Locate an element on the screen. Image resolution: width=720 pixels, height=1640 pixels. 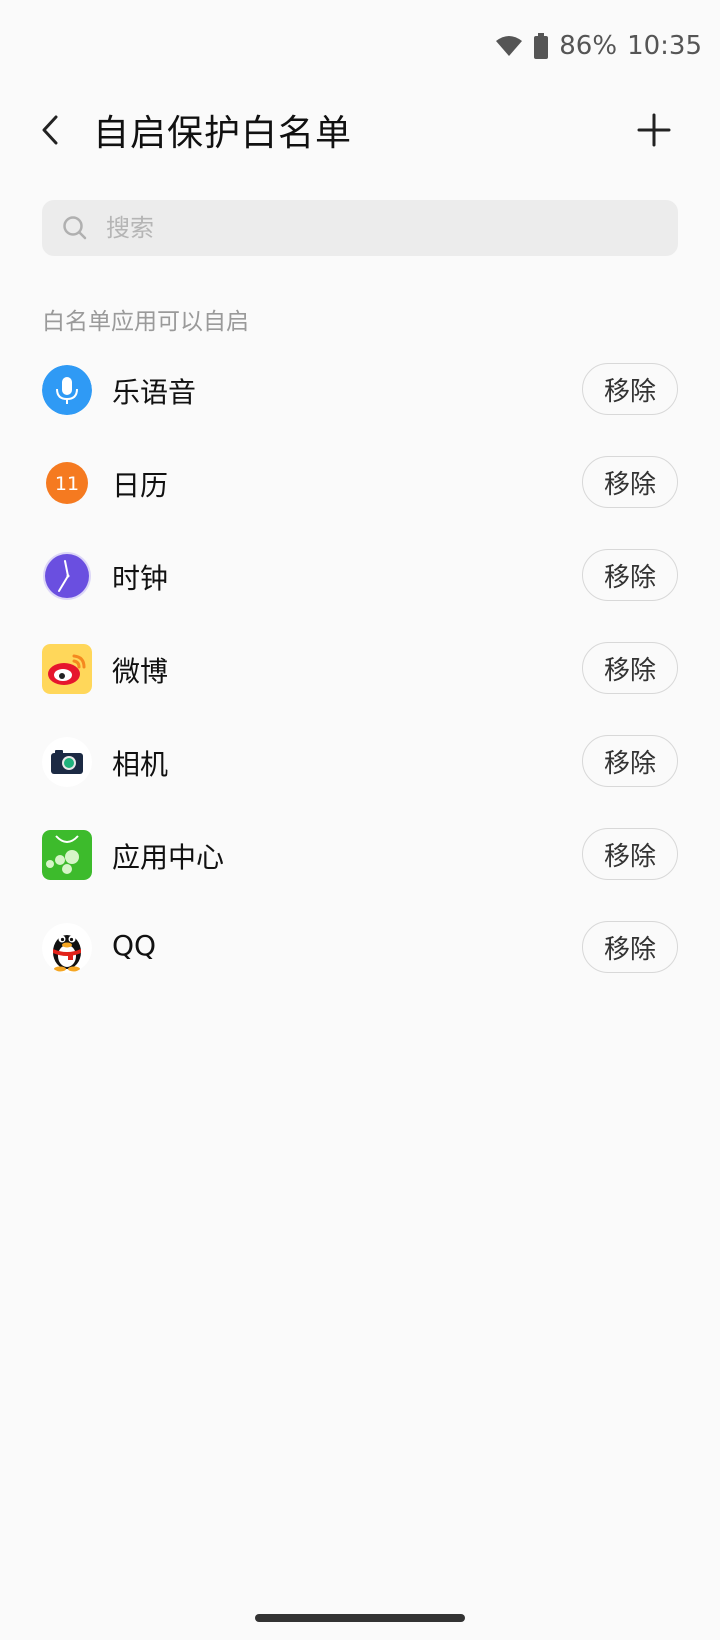
calendar-day: 11 is located at coordinates (67, 484).